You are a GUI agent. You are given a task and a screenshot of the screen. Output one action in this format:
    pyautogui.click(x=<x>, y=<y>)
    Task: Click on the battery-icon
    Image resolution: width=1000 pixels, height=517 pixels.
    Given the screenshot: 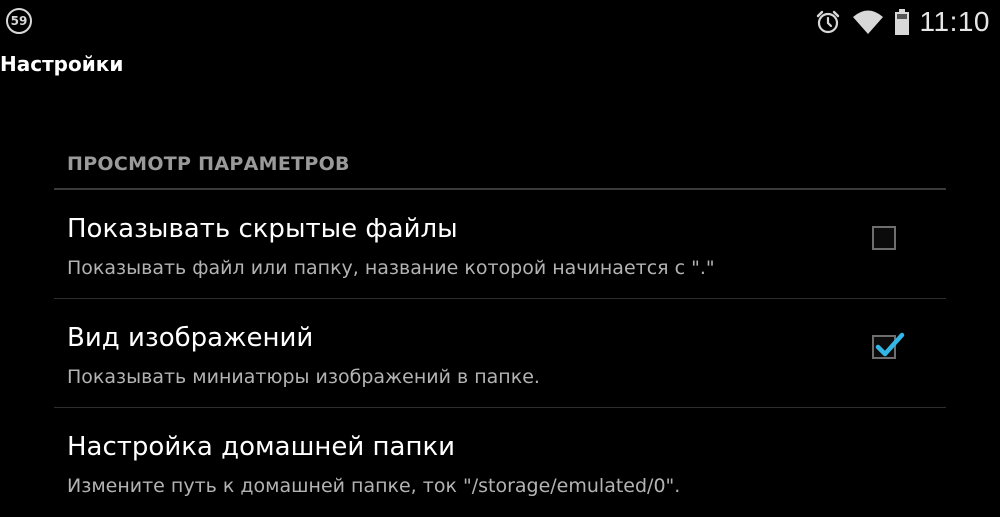 What is the action you would take?
    pyautogui.click(x=902, y=22)
    